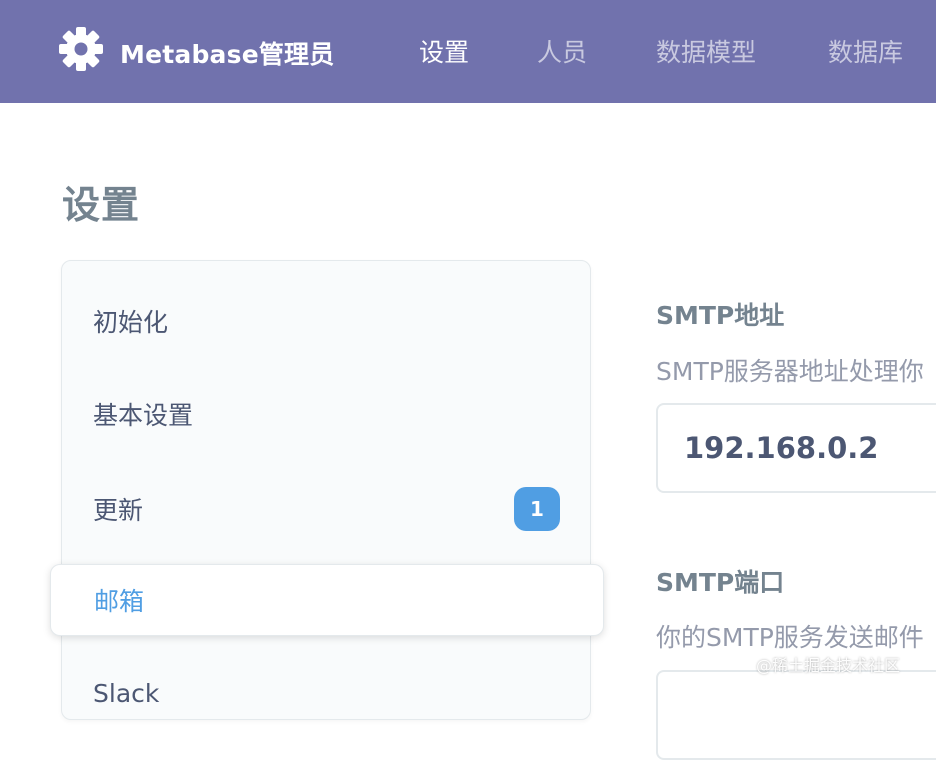  What do you see at coordinates (119, 601) in the screenshot?
I see `sidebar-item-label: 邮箱` at bounding box center [119, 601].